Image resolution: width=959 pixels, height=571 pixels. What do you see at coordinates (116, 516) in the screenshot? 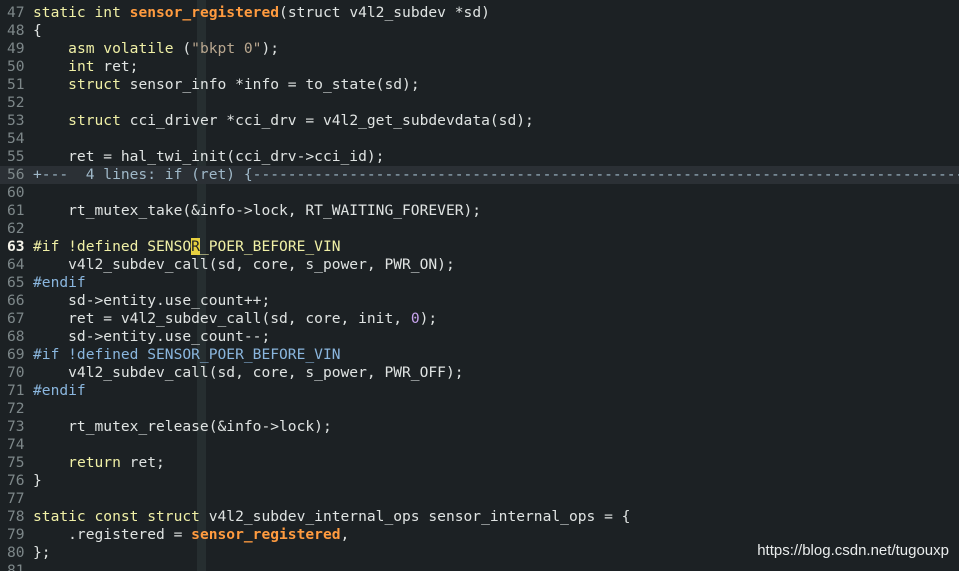
I see `code-token: static const struct` at bounding box center [116, 516].